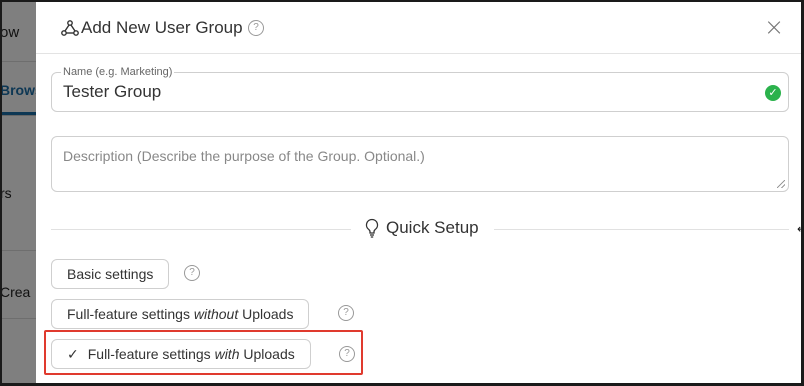 The width and height of the screenshot is (804, 386). Describe the element at coordinates (266, 314) in the screenshot. I see `preset-label: Uploads` at that location.